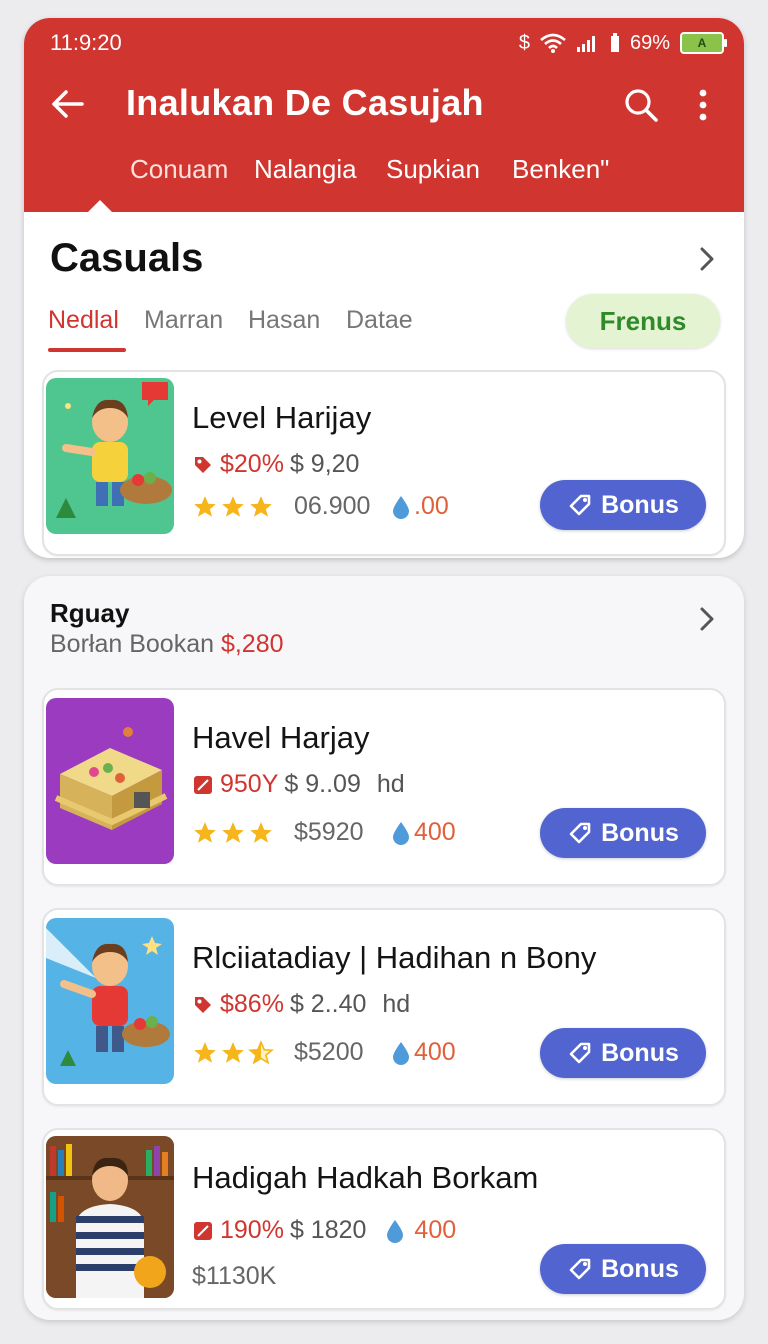 The height and width of the screenshot is (1344, 768). Describe the element at coordinates (234, 1276) in the screenshot. I see `item-extra-price: $1130K` at that location.